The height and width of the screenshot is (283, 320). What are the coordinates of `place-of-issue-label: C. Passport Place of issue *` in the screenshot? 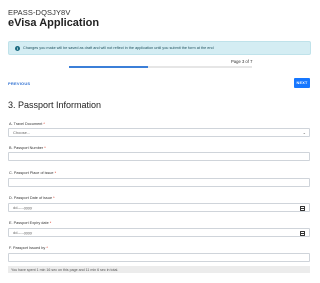 It's located at (32, 173).